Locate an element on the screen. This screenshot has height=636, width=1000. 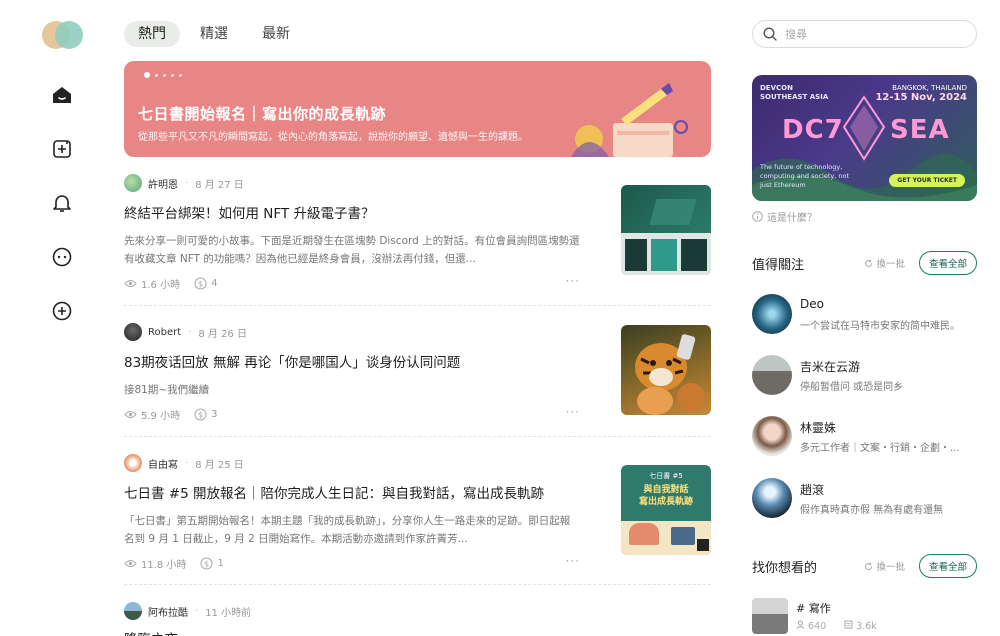
post-date: 8 月 26 日 is located at coordinates (222, 334).